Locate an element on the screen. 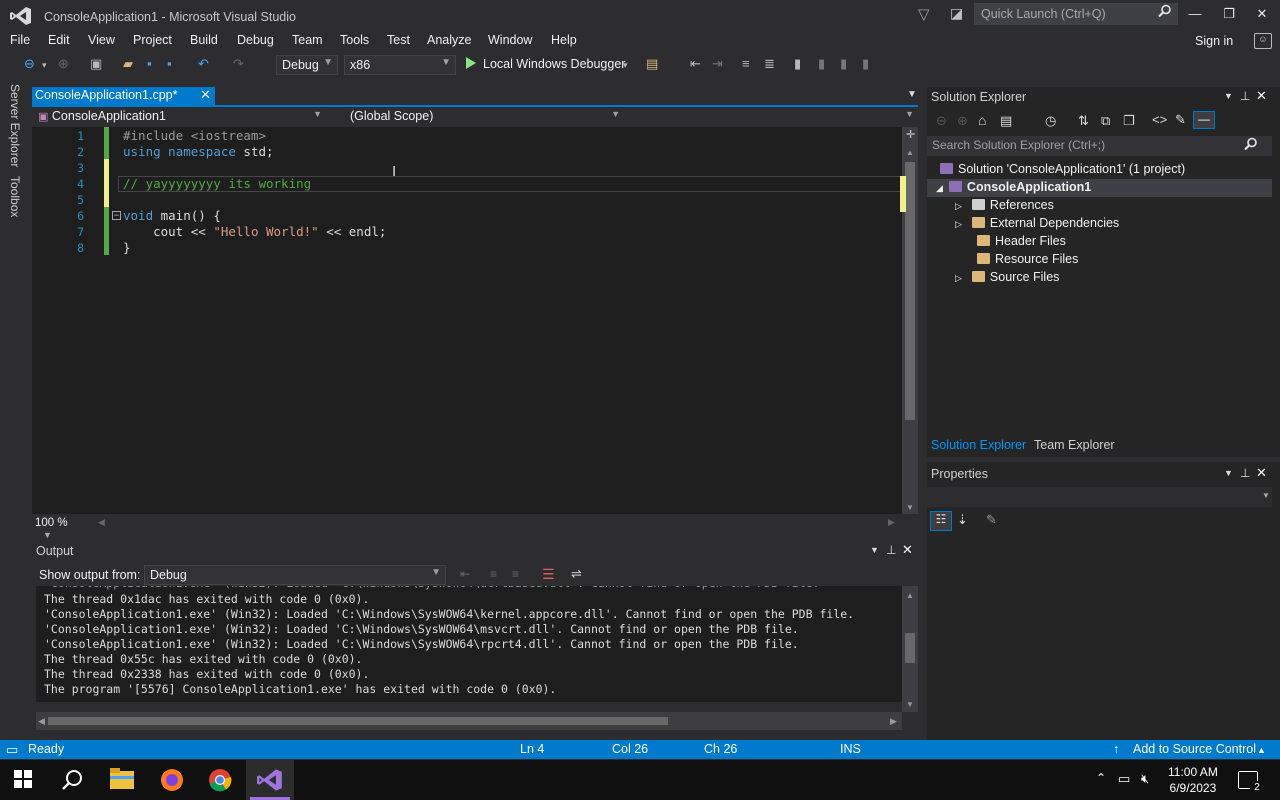 This screenshot has height=800, width=1280. scope-dropdown: (Global Scope) ▼ is located at coordinates (485, 117).